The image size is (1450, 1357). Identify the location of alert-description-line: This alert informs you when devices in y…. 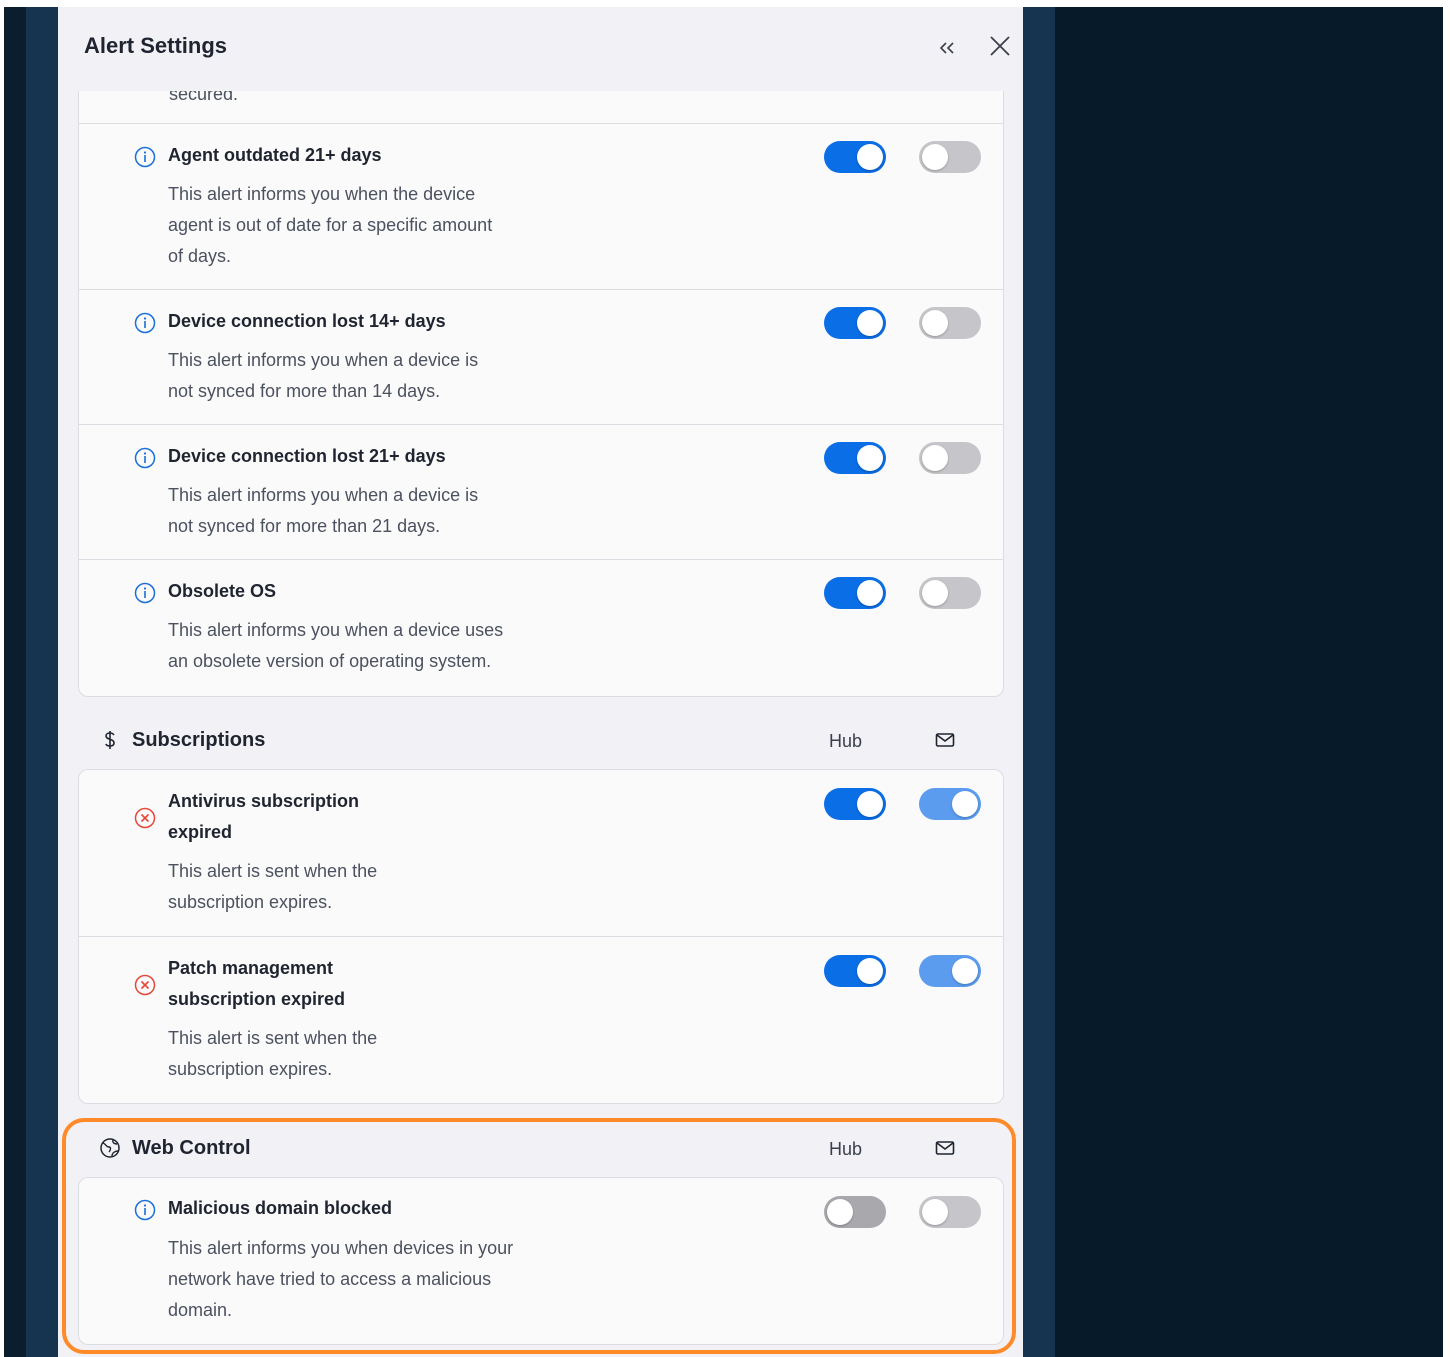
(341, 1248).